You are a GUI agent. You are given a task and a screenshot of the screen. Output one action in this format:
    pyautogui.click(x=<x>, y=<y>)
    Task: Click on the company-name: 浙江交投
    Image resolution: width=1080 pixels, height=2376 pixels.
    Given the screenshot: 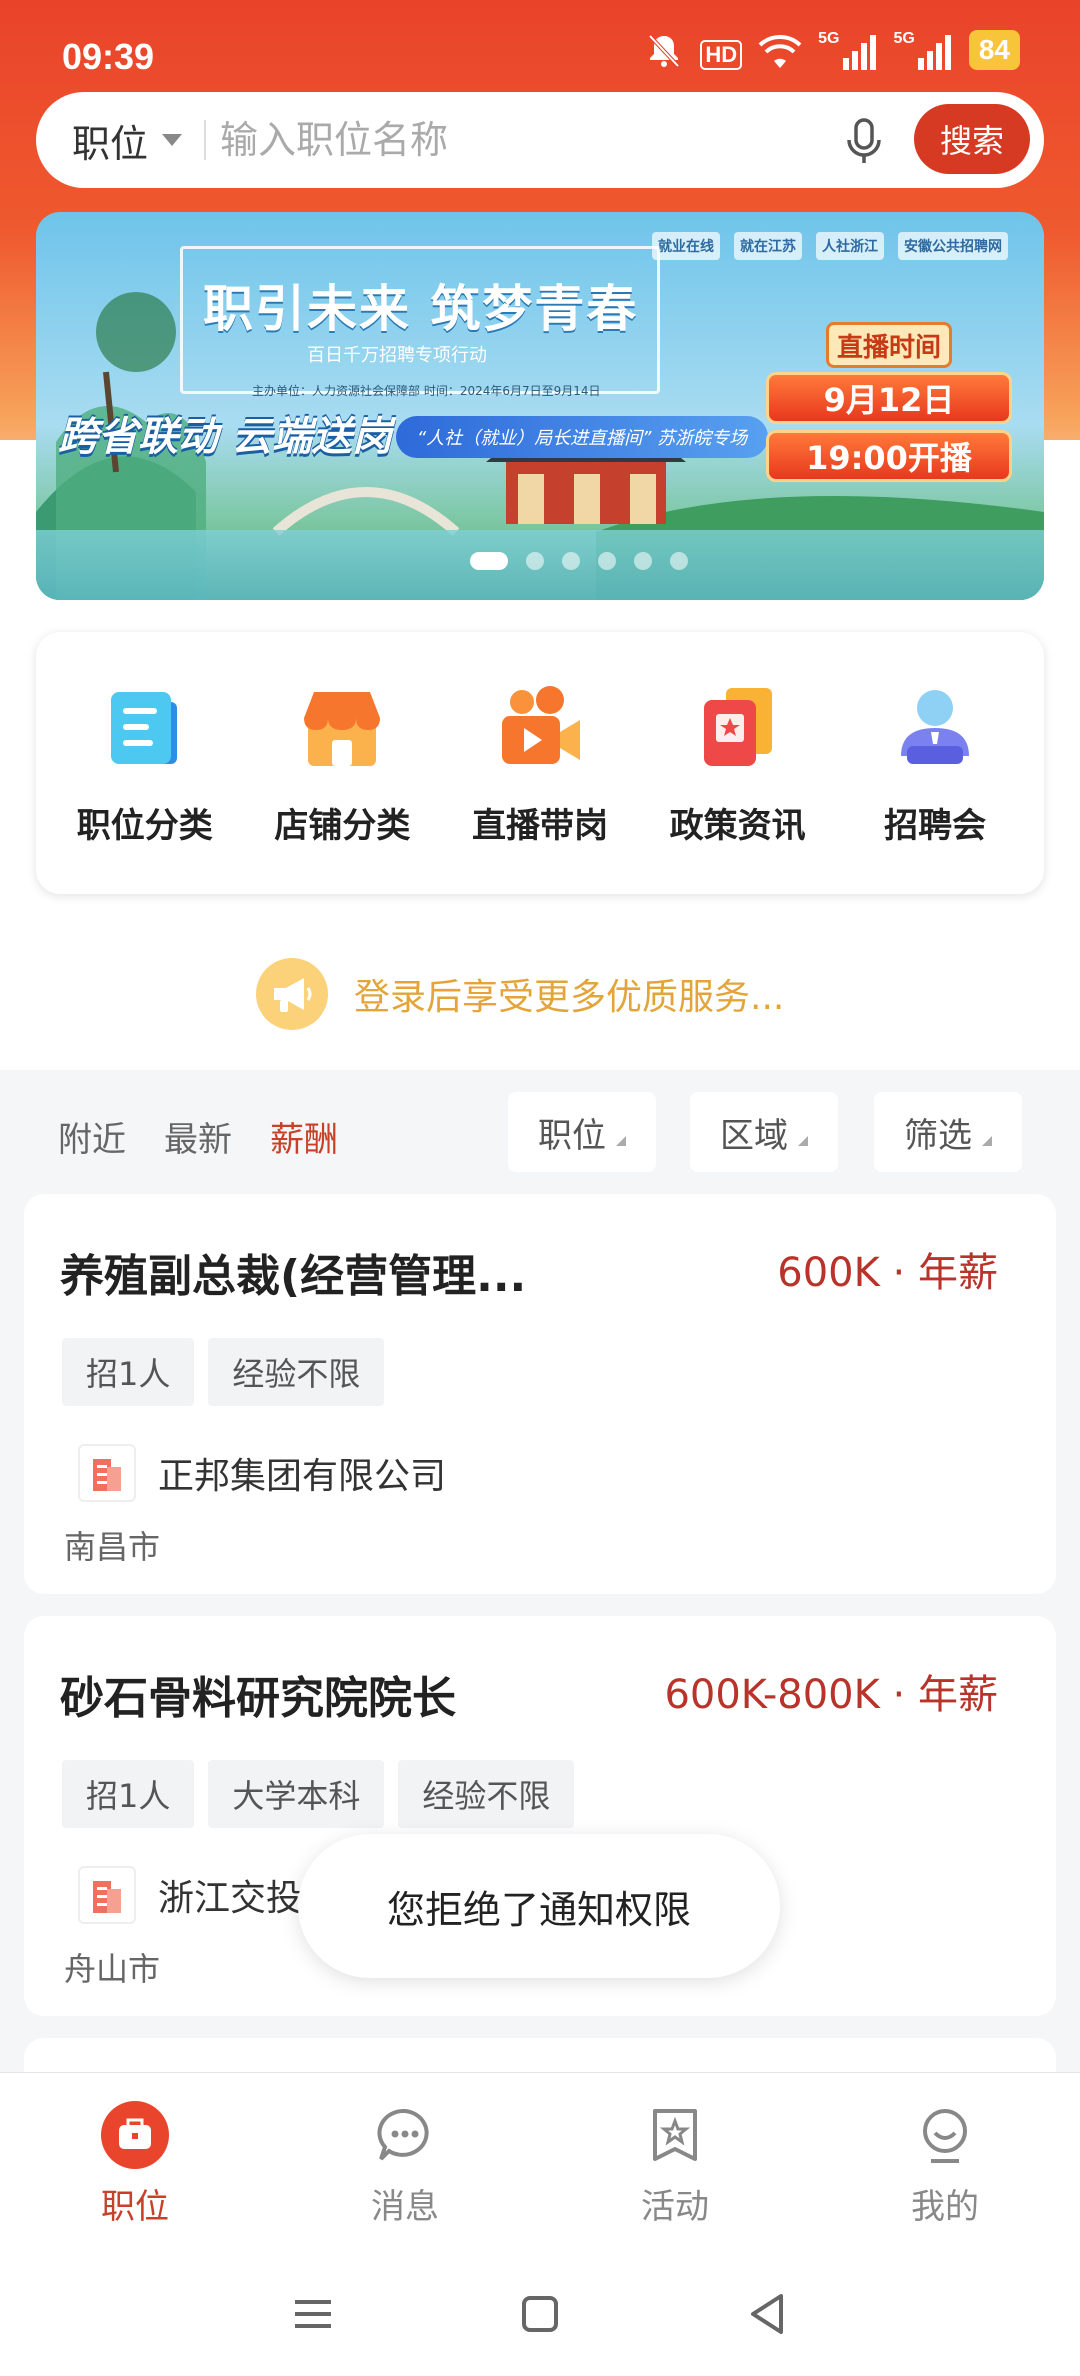 What is the action you would take?
    pyautogui.click(x=230, y=1898)
    